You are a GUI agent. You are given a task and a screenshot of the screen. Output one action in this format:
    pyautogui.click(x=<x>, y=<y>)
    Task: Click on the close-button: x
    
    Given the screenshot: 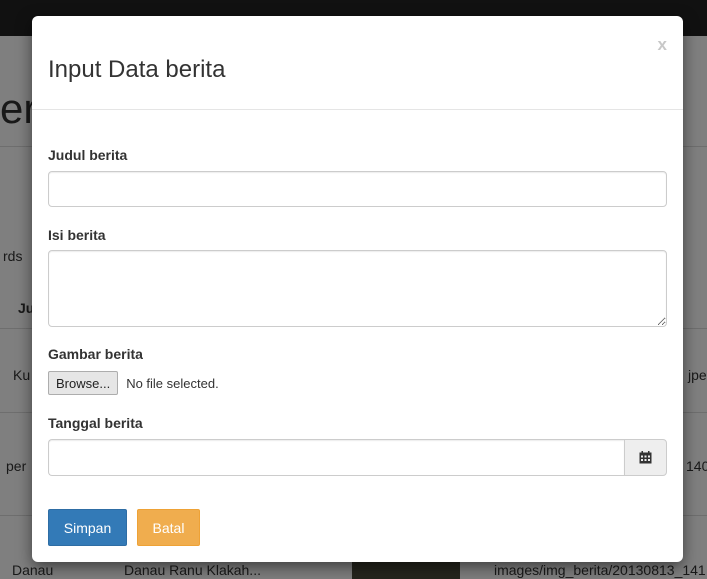 What is the action you would take?
    pyautogui.click(x=662, y=45)
    